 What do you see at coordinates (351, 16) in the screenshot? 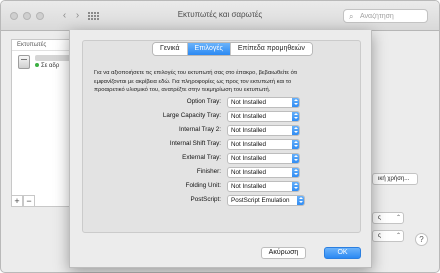
I see `search-icon: ⌕` at bounding box center [351, 16].